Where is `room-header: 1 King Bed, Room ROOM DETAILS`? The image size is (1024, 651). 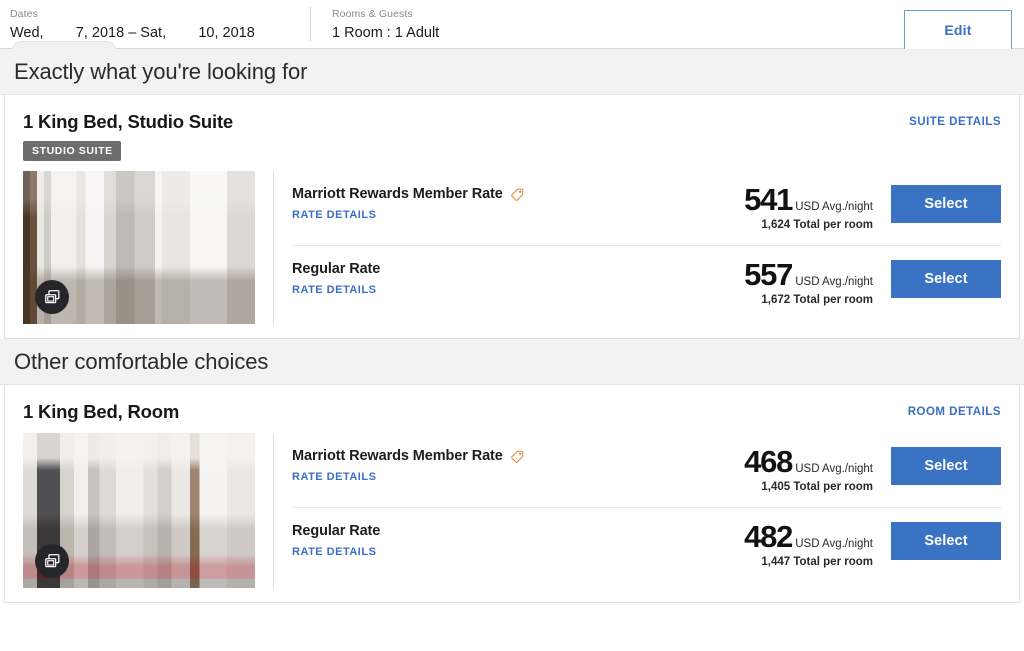
room-header: 1 King Bed, Room ROOM DETAILS is located at coordinates (512, 409).